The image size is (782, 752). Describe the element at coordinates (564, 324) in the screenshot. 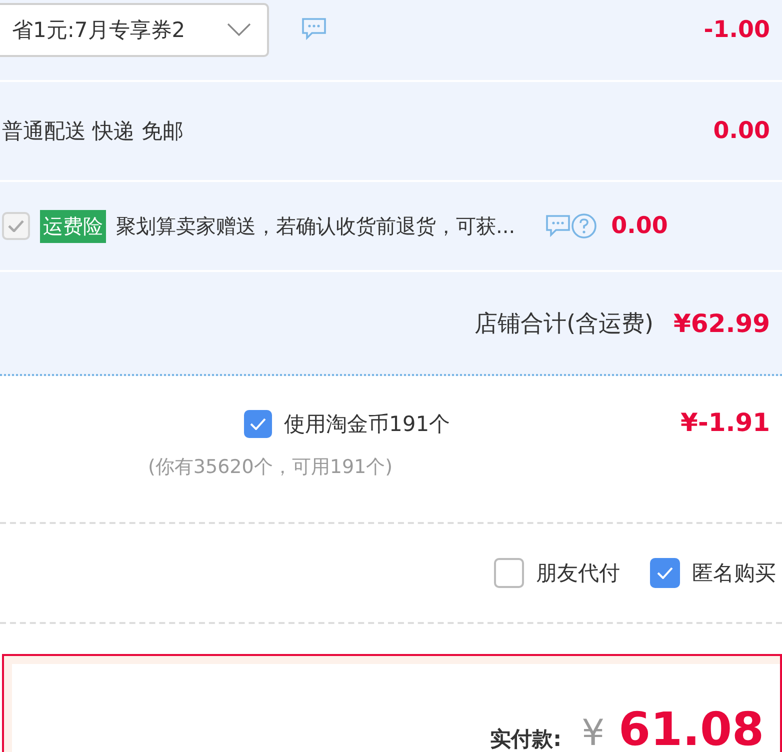

I see `shop-total-label: 店铺合计(含运费)` at that location.